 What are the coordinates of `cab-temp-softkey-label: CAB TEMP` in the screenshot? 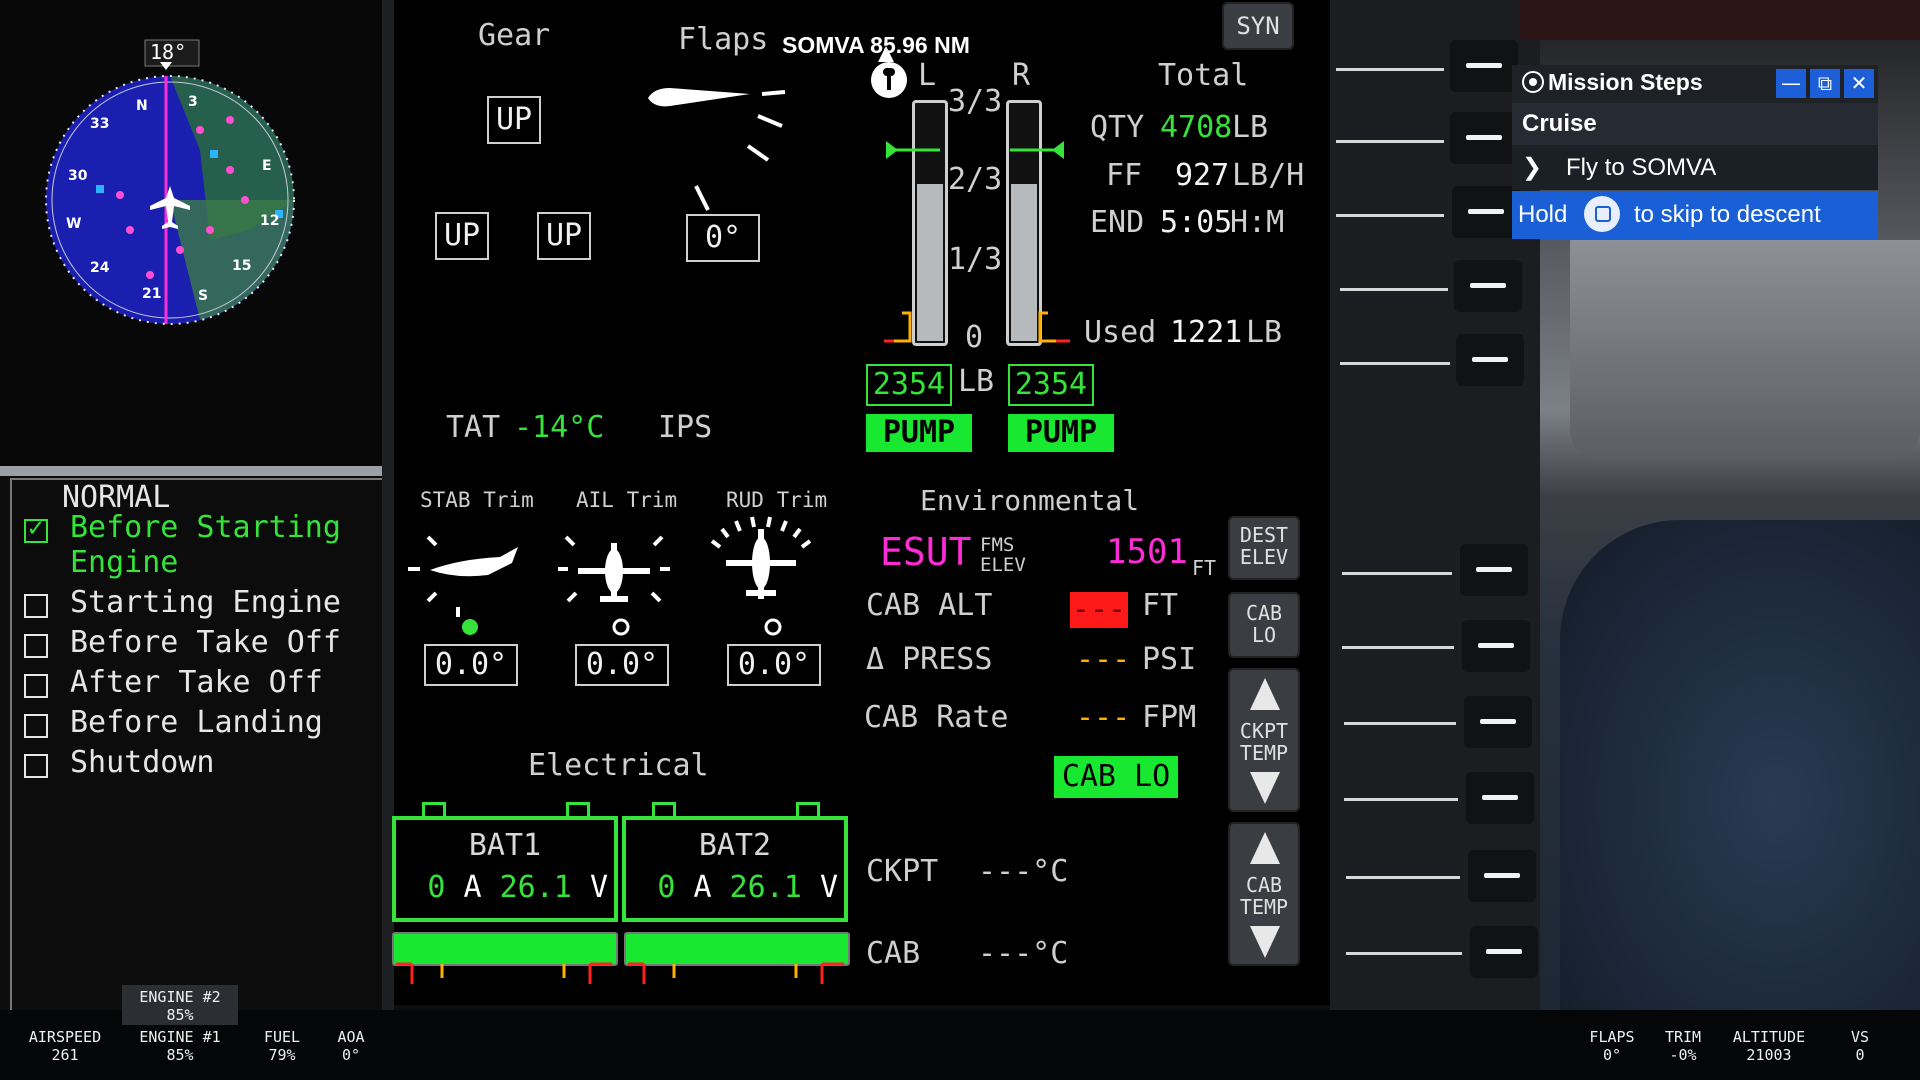 It's located at (1264, 896).